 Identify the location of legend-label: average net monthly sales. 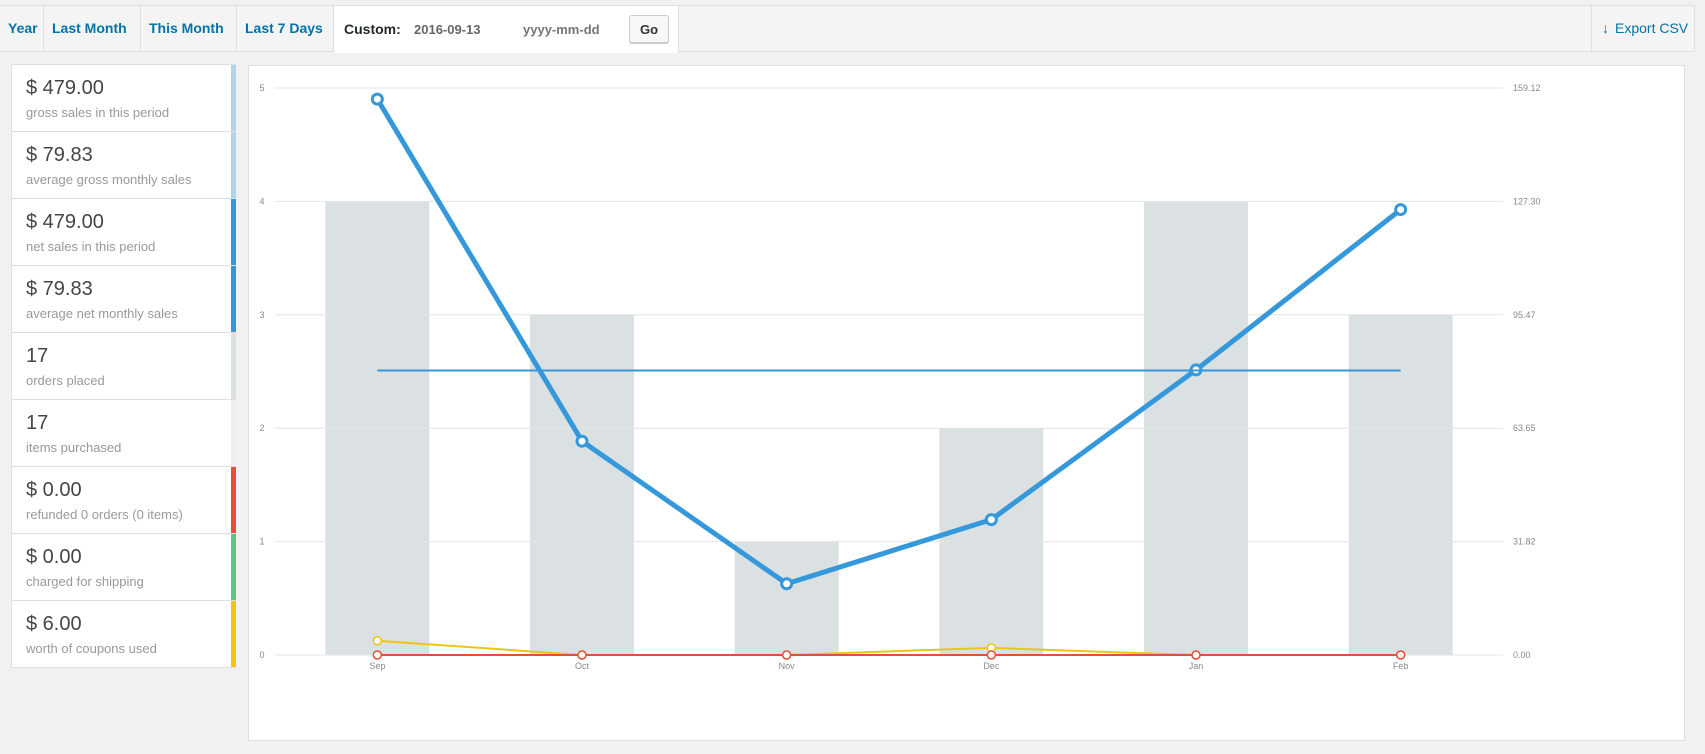
(102, 313).